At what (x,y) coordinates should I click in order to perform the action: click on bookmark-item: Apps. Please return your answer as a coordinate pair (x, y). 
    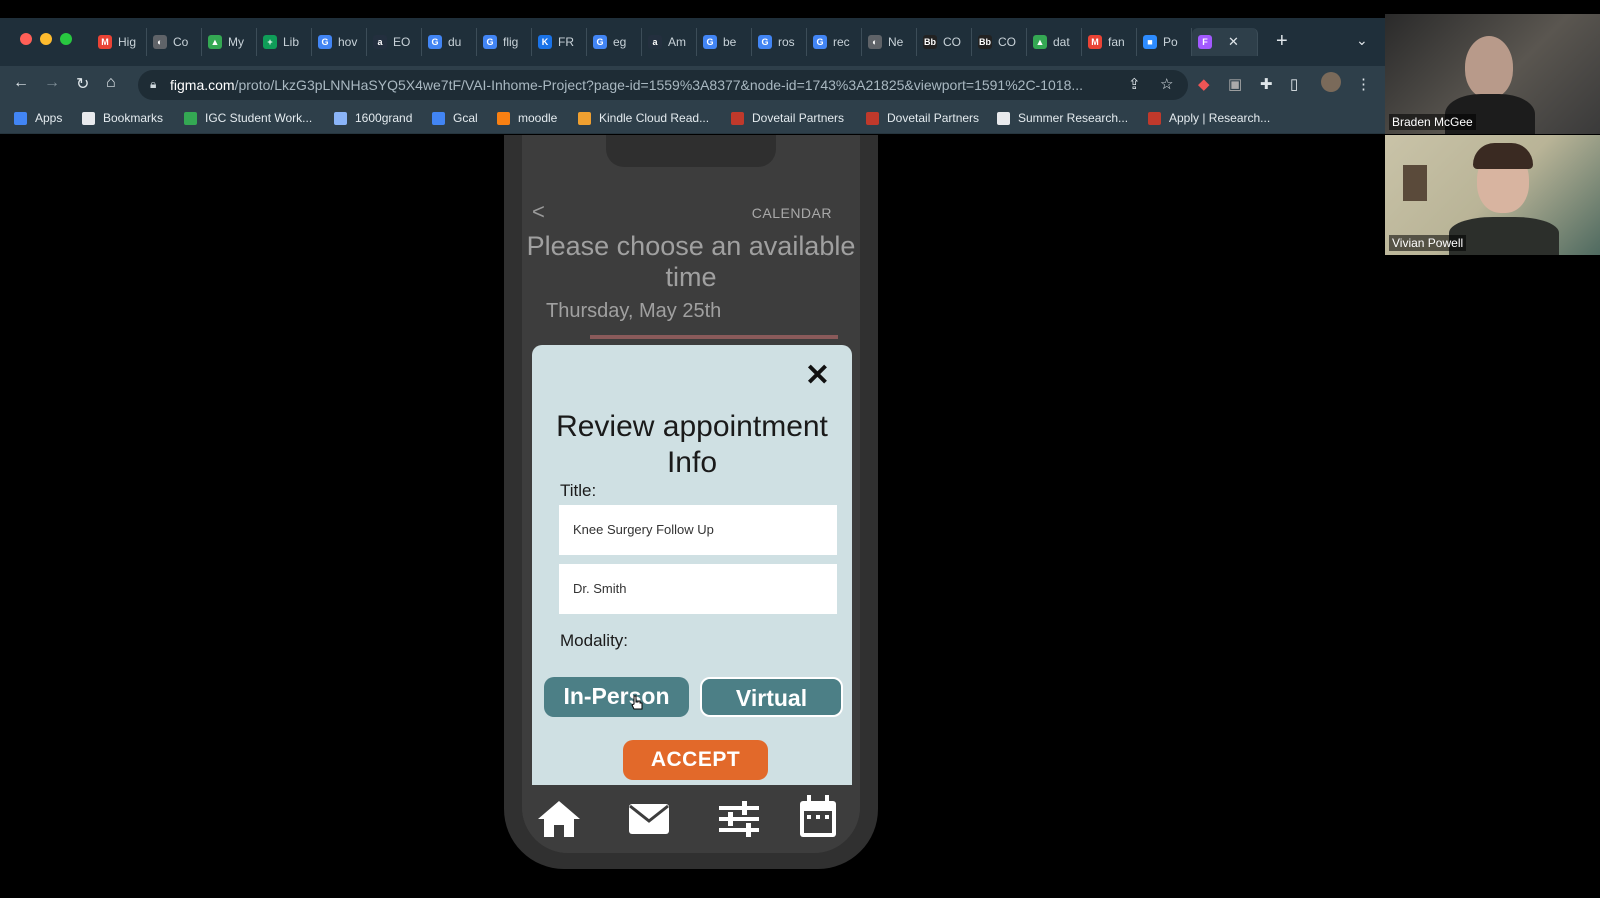
    Looking at the image, I should click on (38, 118).